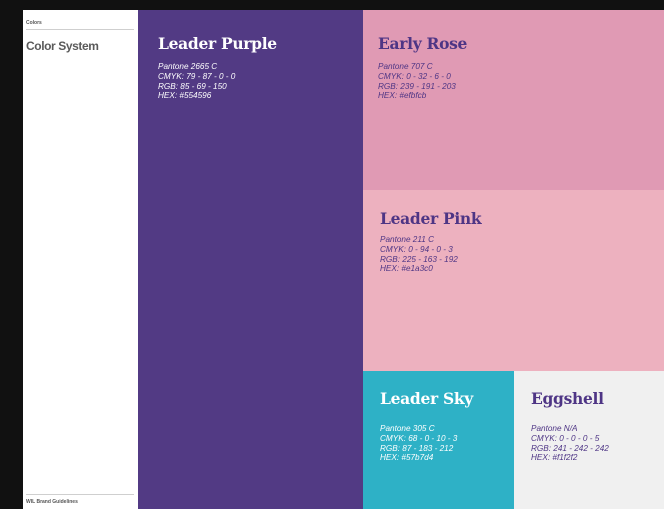  What do you see at coordinates (567, 398) in the screenshot?
I see `swatch-name: Eggshell` at bounding box center [567, 398].